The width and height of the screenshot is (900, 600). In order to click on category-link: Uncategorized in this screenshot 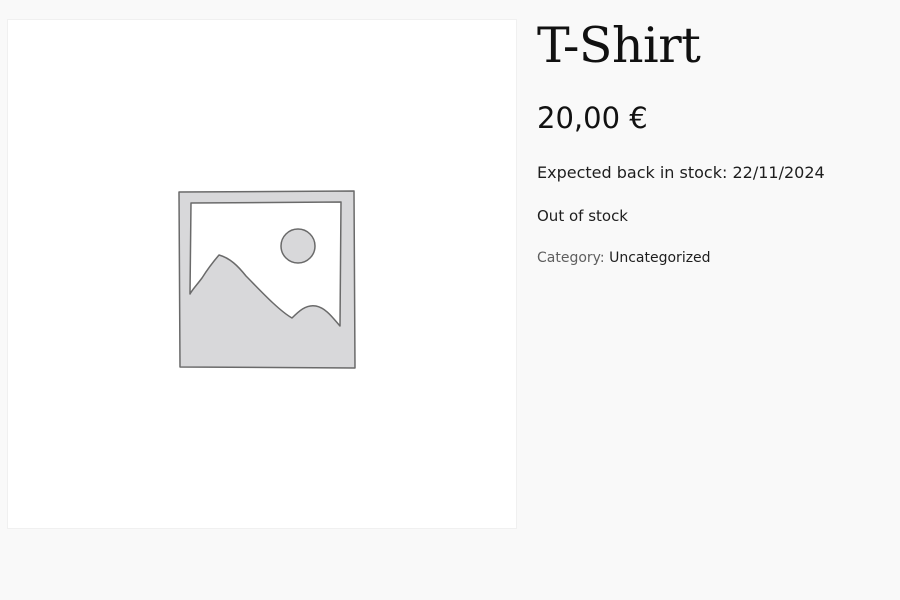, I will do `click(659, 258)`.